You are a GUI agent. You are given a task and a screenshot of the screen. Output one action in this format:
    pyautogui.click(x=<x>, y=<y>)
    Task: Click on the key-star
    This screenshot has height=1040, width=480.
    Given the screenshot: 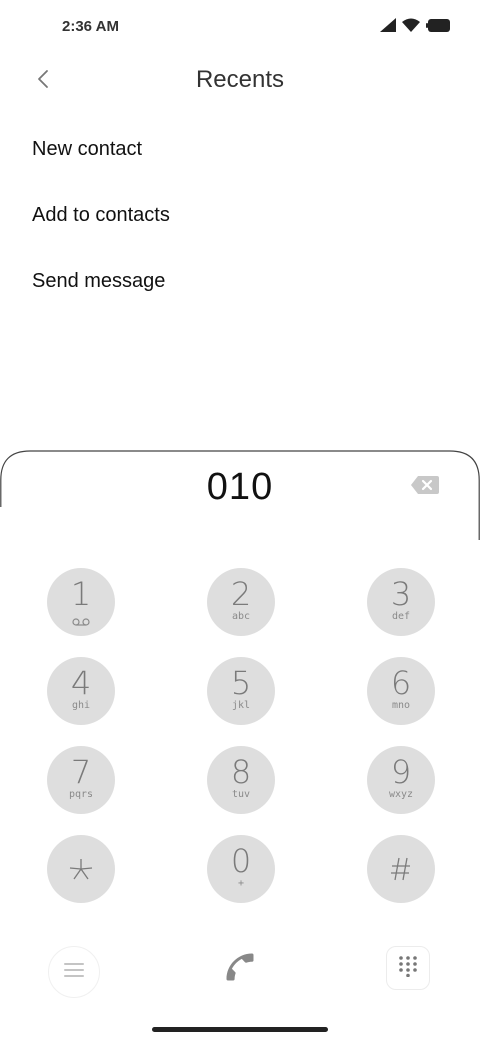 What is the action you would take?
    pyautogui.click(x=81, y=869)
    